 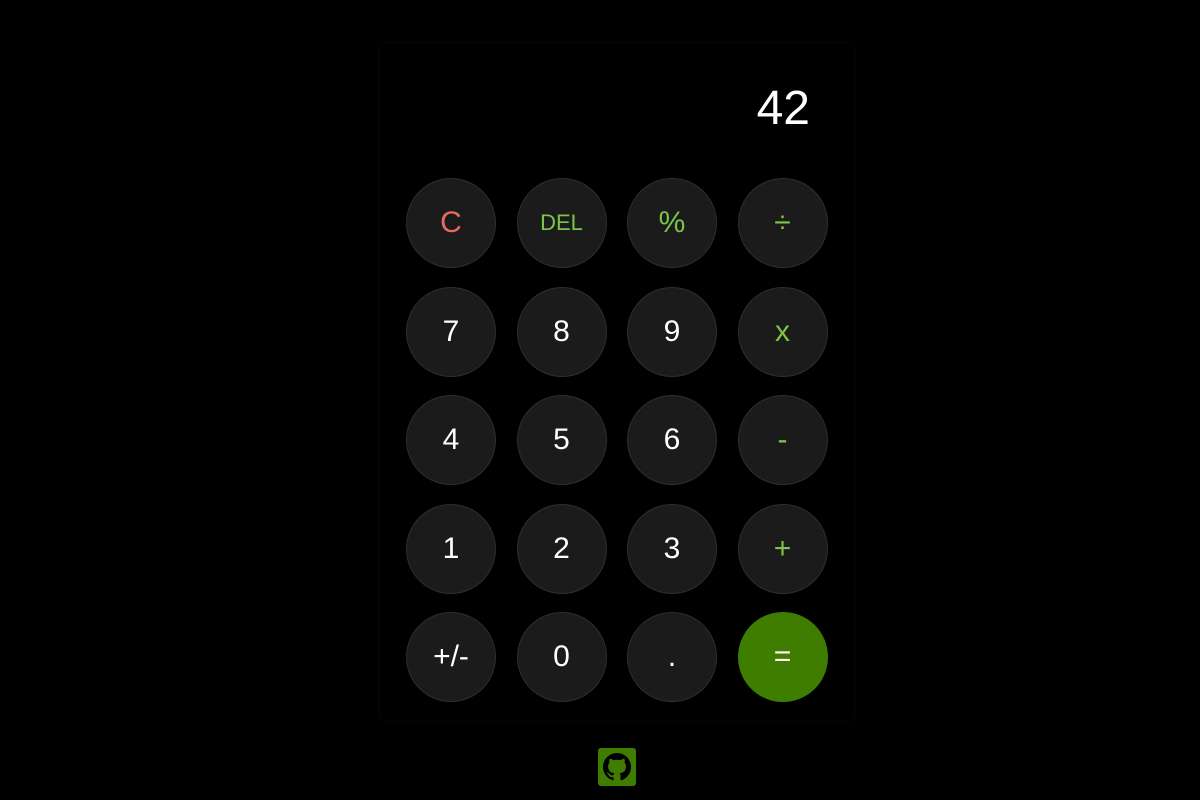 I want to click on digit-1-button: 1, so click(x=451, y=548).